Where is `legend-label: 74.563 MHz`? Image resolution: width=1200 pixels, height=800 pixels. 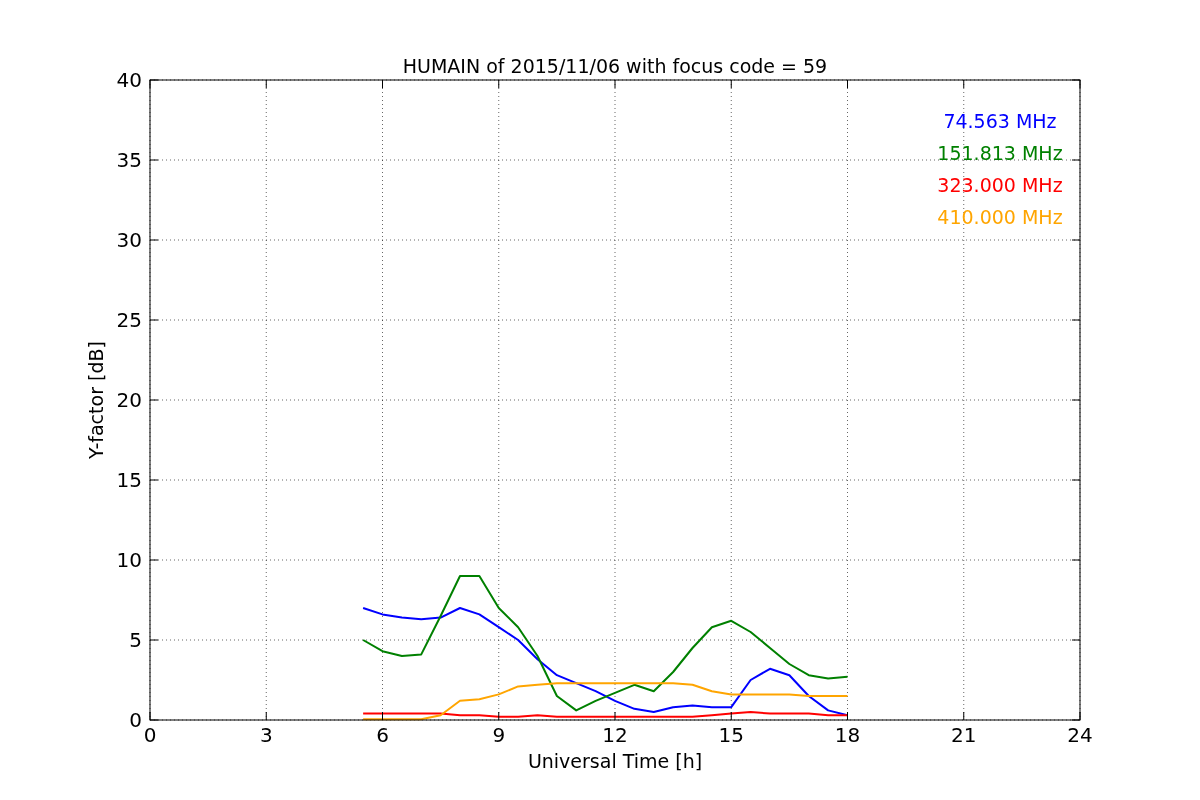 legend-label: 74.563 MHz is located at coordinates (1000, 121).